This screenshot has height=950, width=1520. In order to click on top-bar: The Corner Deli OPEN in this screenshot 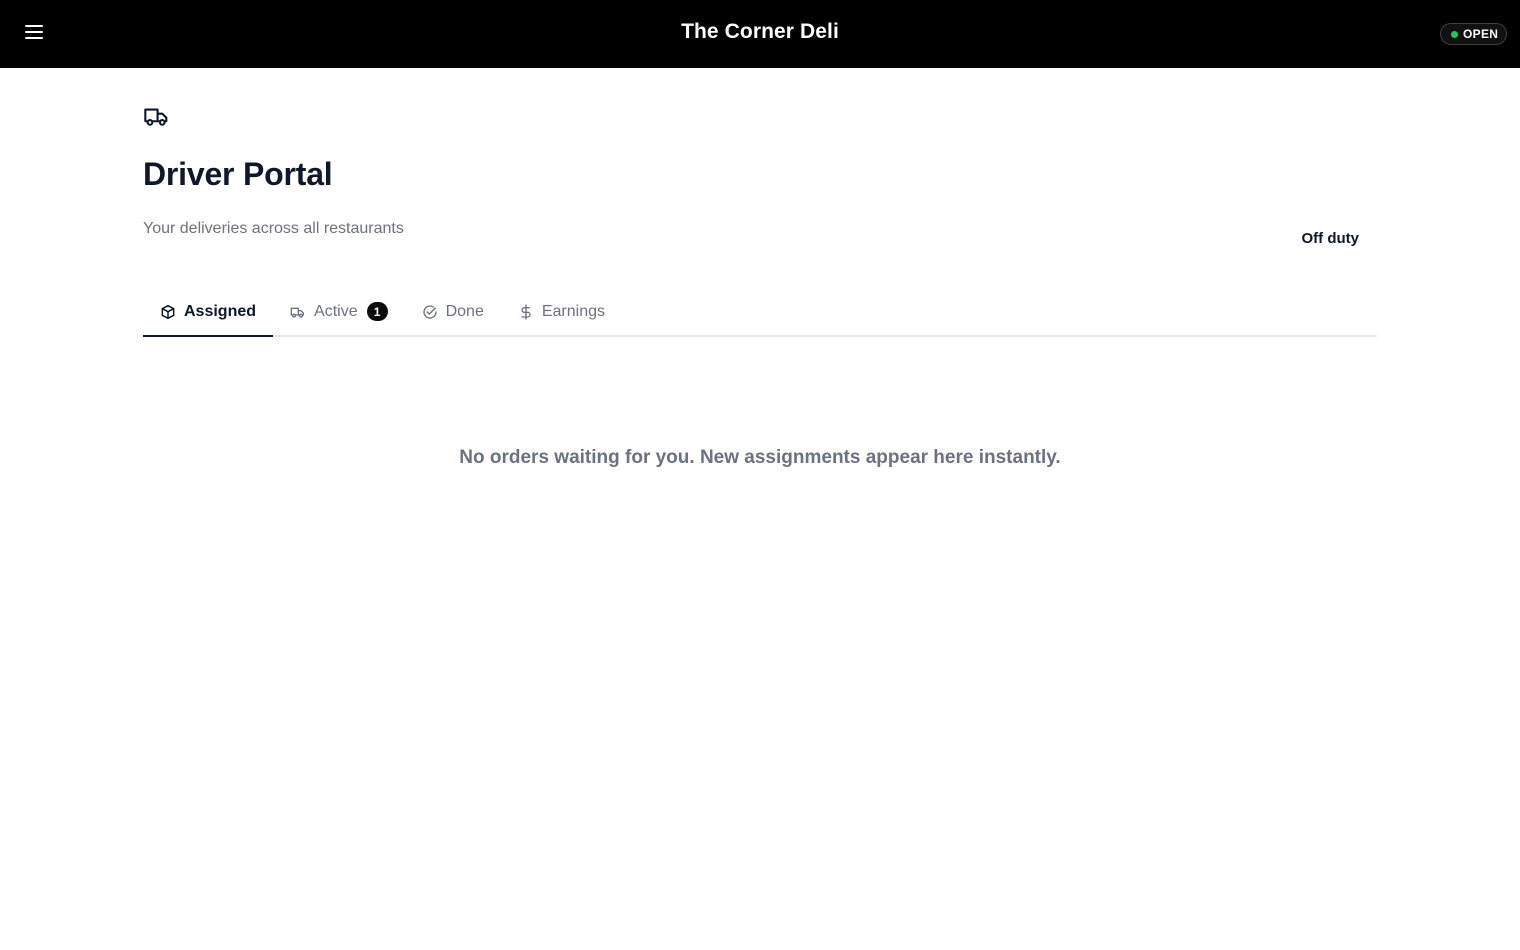, I will do `click(760, 34)`.